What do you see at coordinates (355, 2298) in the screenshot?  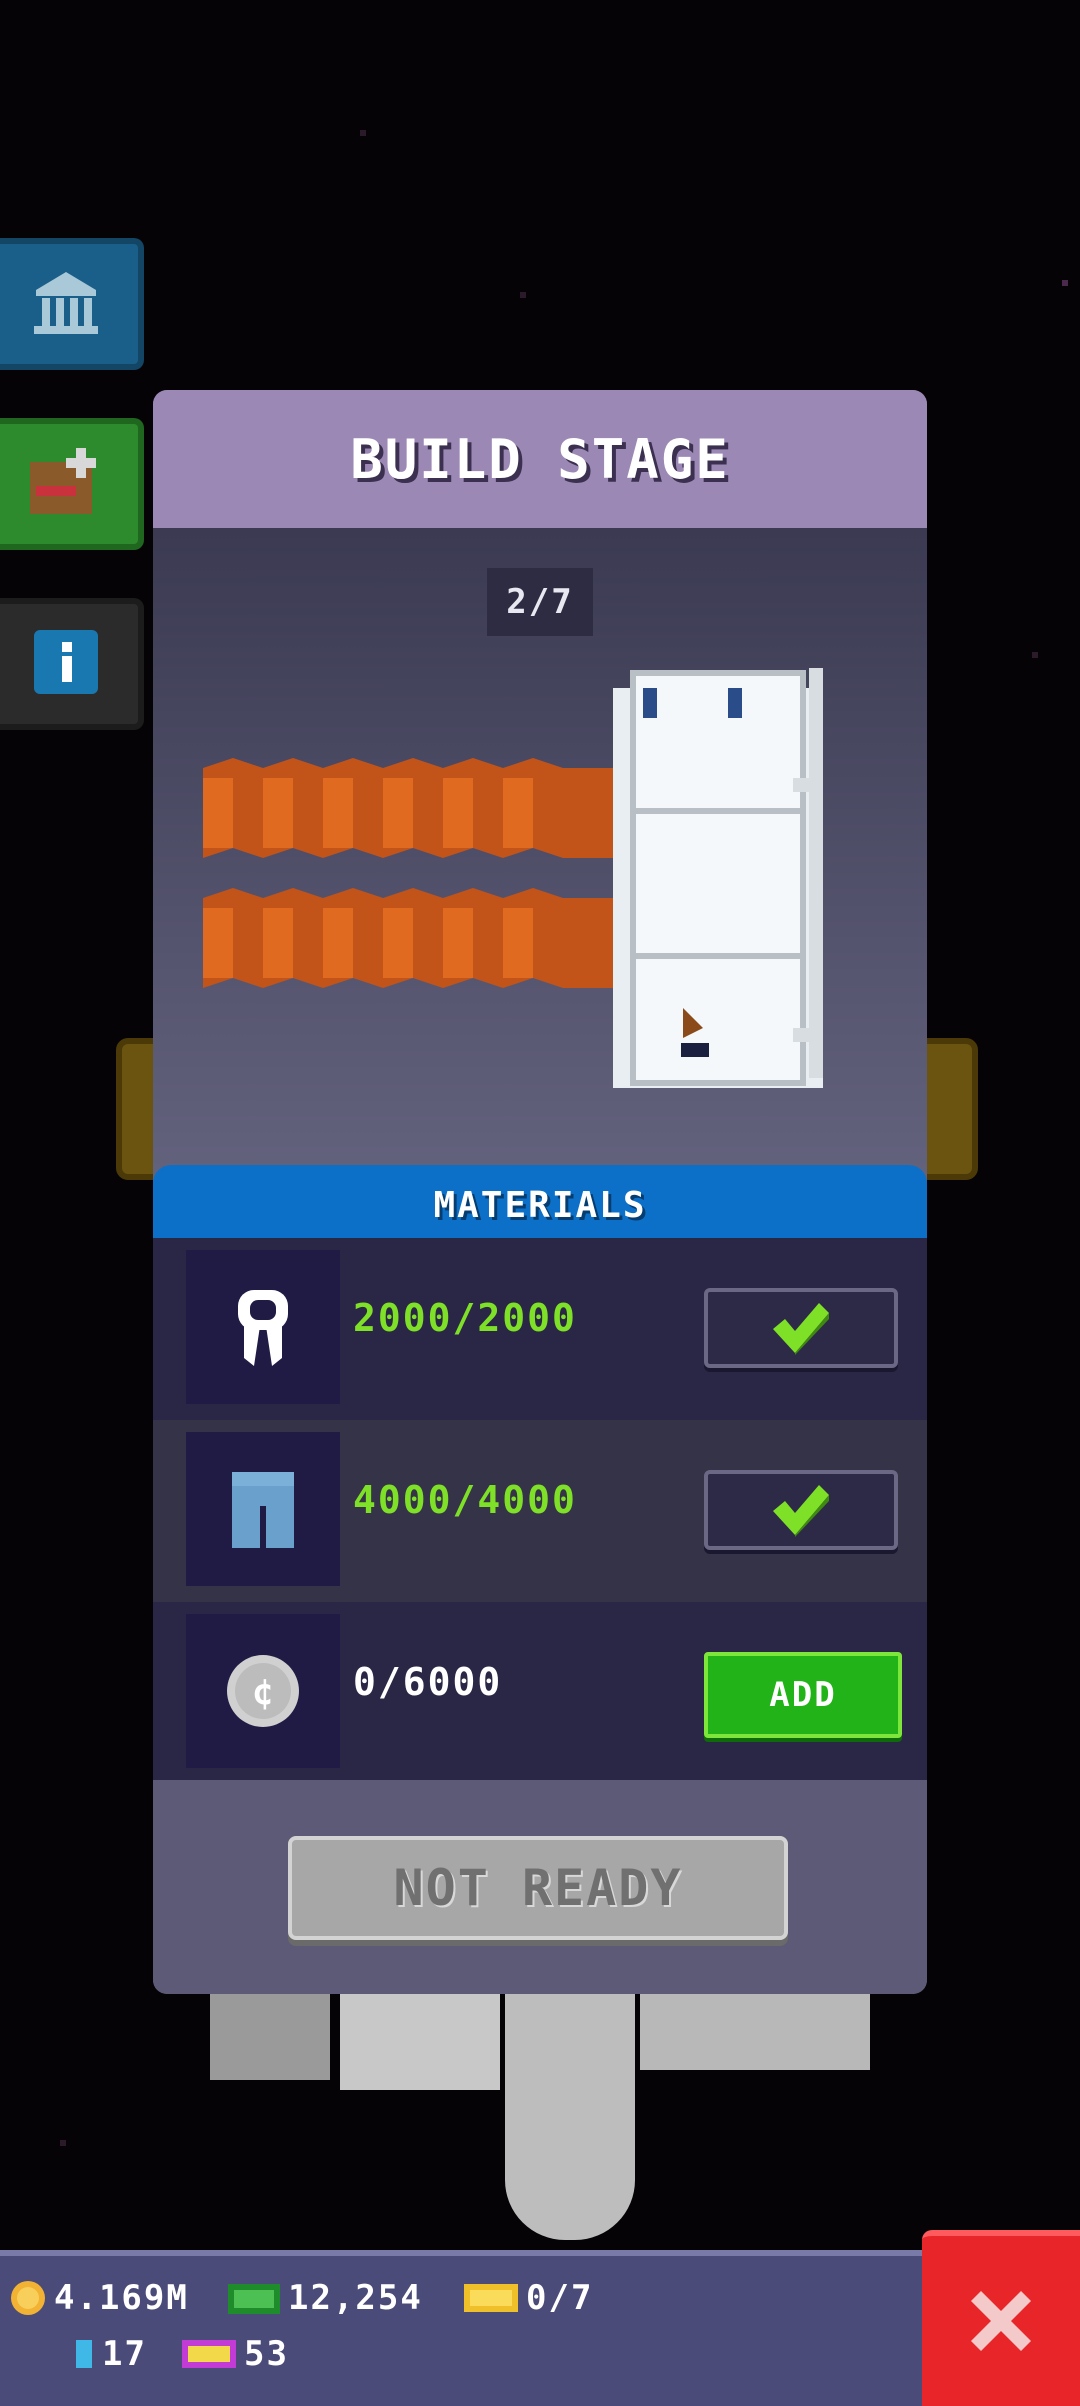 I see `bux-value: 12,254` at bounding box center [355, 2298].